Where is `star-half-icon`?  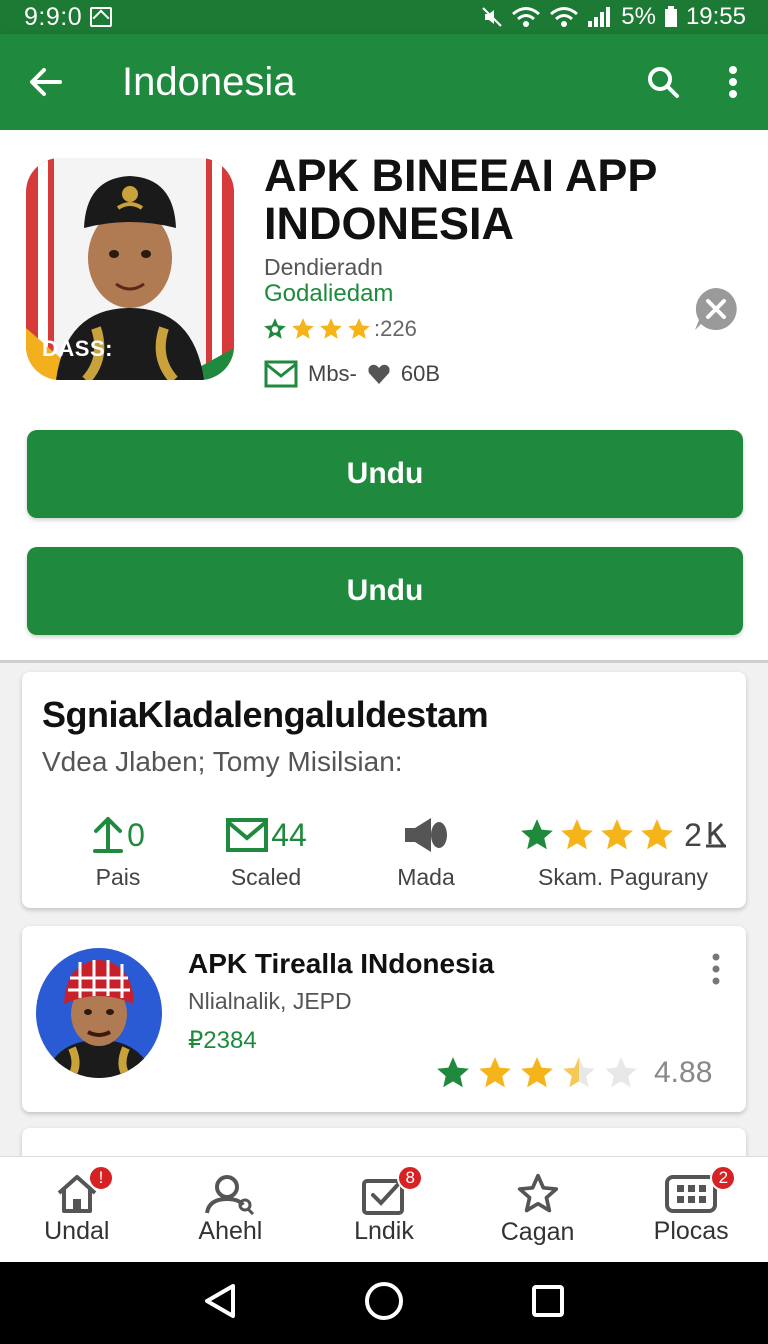 star-half-icon is located at coordinates (579, 1072).